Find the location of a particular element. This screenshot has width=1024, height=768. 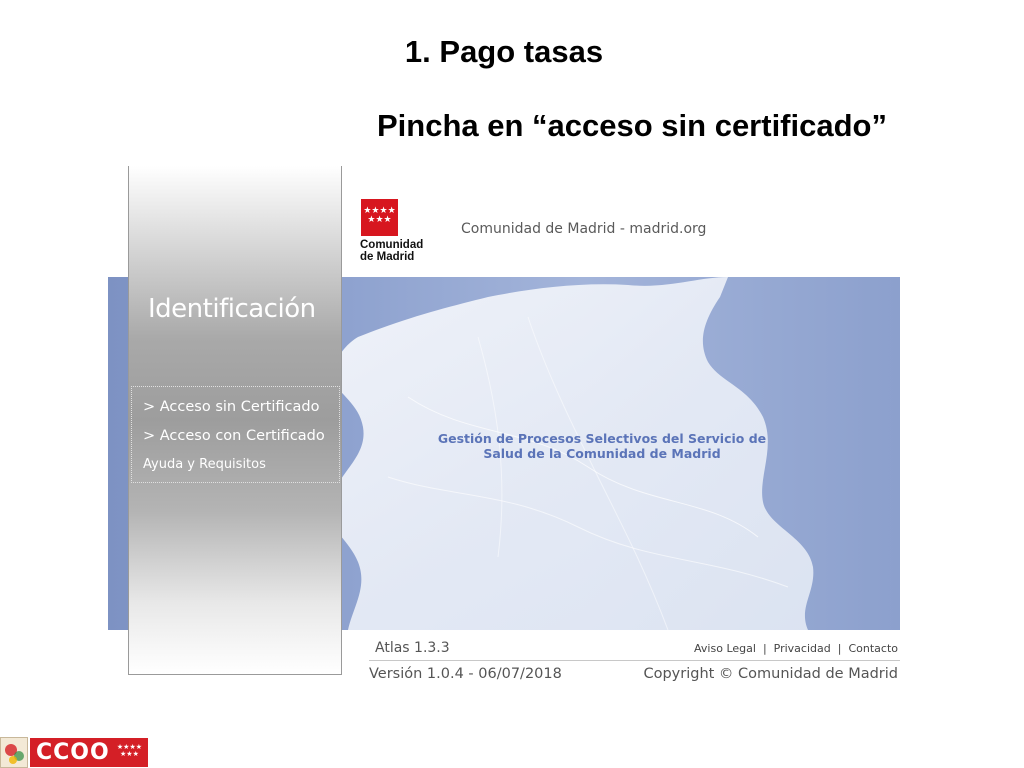

madrid-stars-icon: ★★★★ ★★★ is located at coordinates (129, 750).